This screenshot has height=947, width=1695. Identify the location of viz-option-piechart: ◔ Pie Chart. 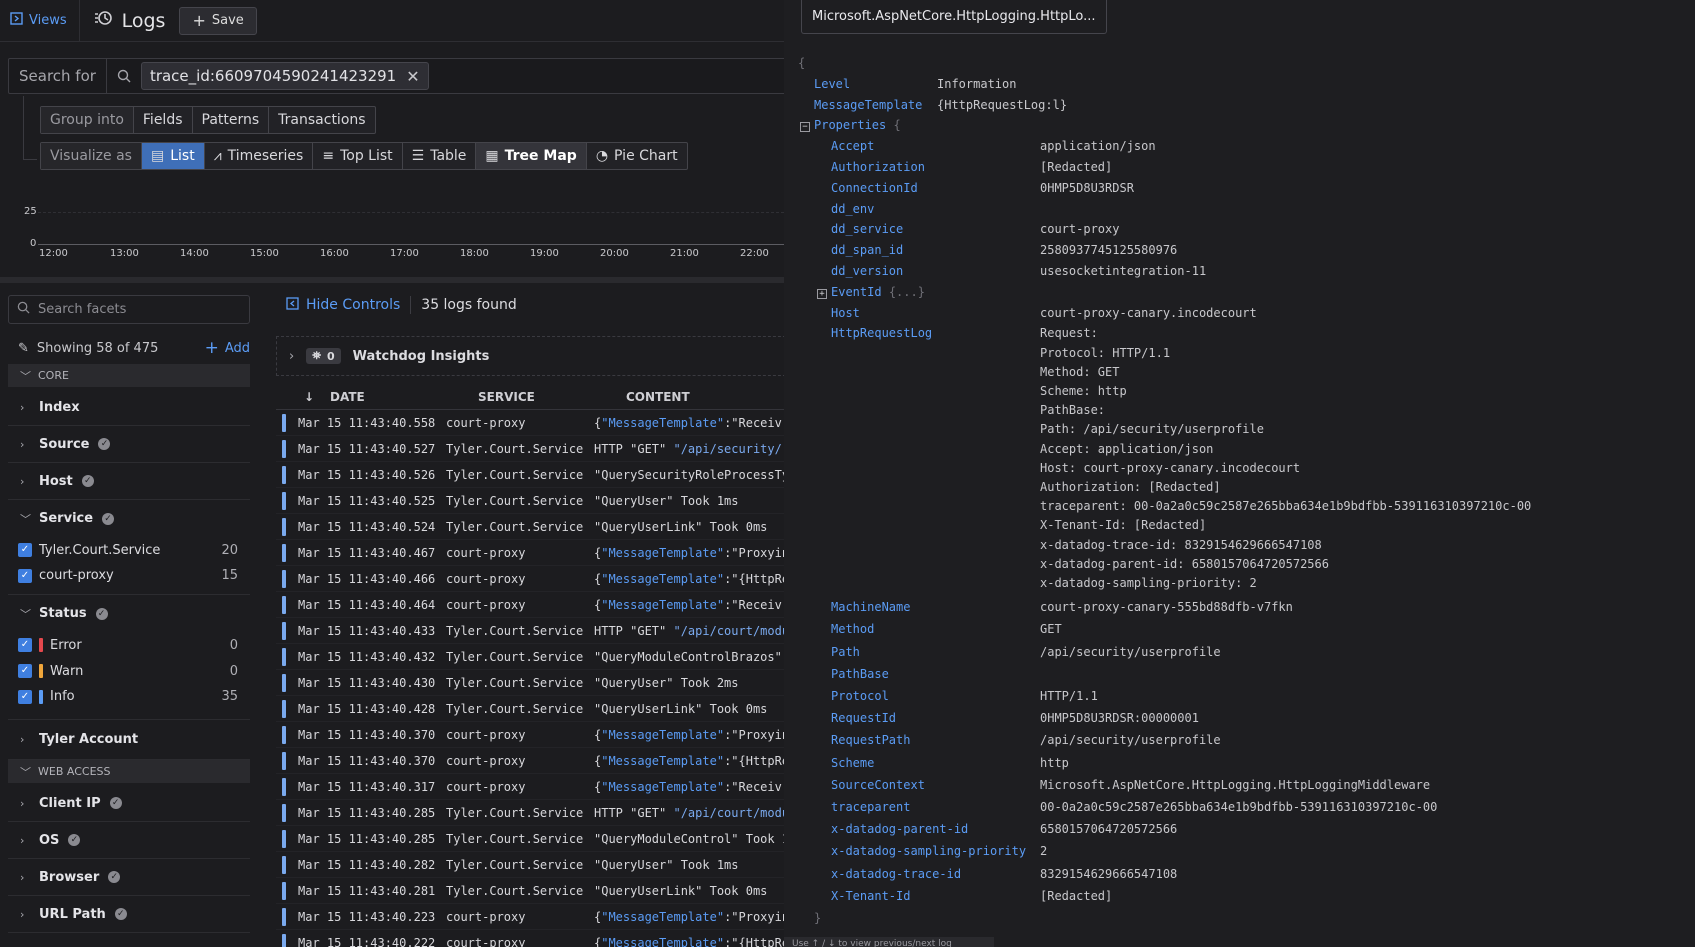
(637, 156).